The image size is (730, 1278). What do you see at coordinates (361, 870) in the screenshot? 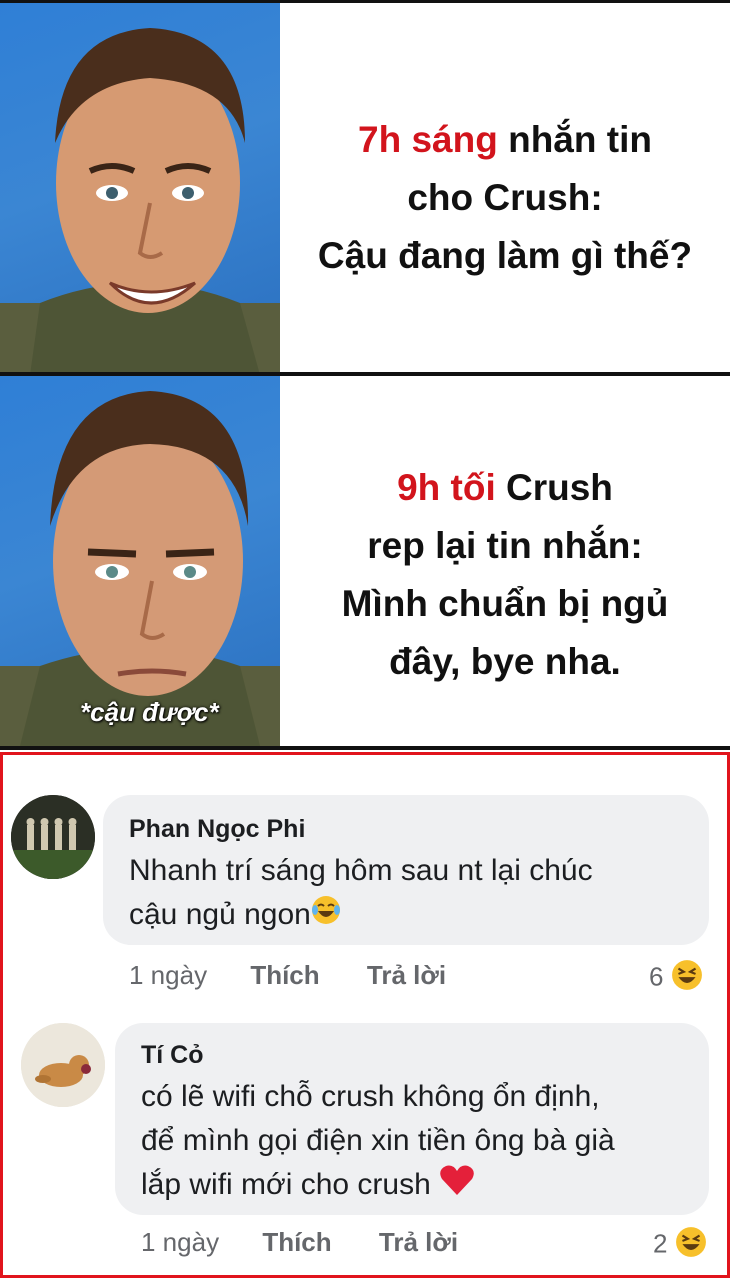
I see `comment-line: Nhanh trí sáng hôm sau nt lại chúc` at bounding box center [361, 870].